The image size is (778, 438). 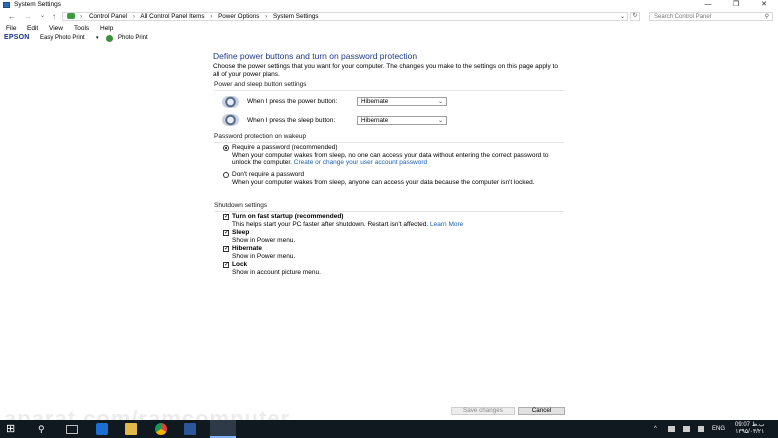 I want to click on epson-logo: EPSON, so click(x=17, y=37).